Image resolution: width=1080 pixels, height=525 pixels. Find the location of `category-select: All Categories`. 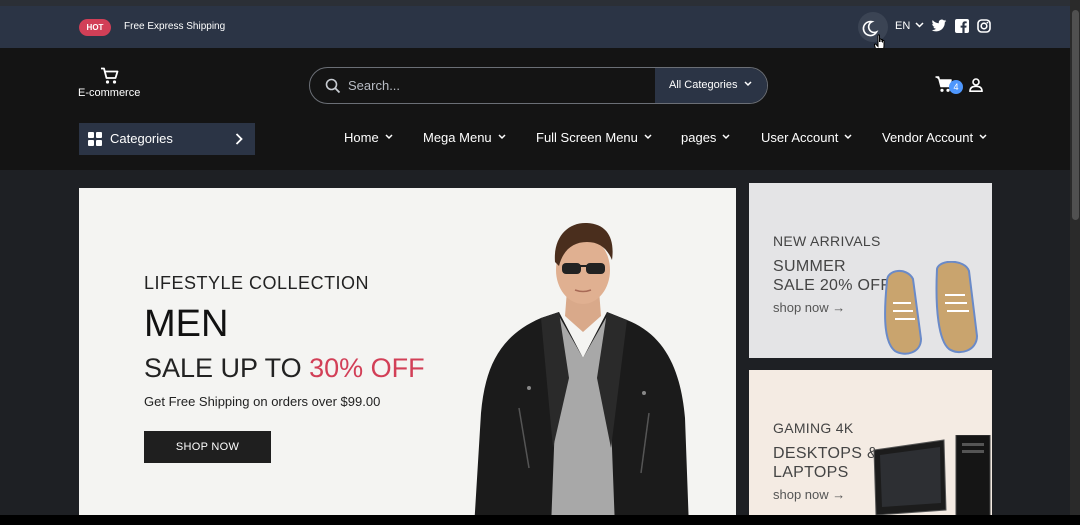

category-select: All Categories is located at coordinates (711, 85).